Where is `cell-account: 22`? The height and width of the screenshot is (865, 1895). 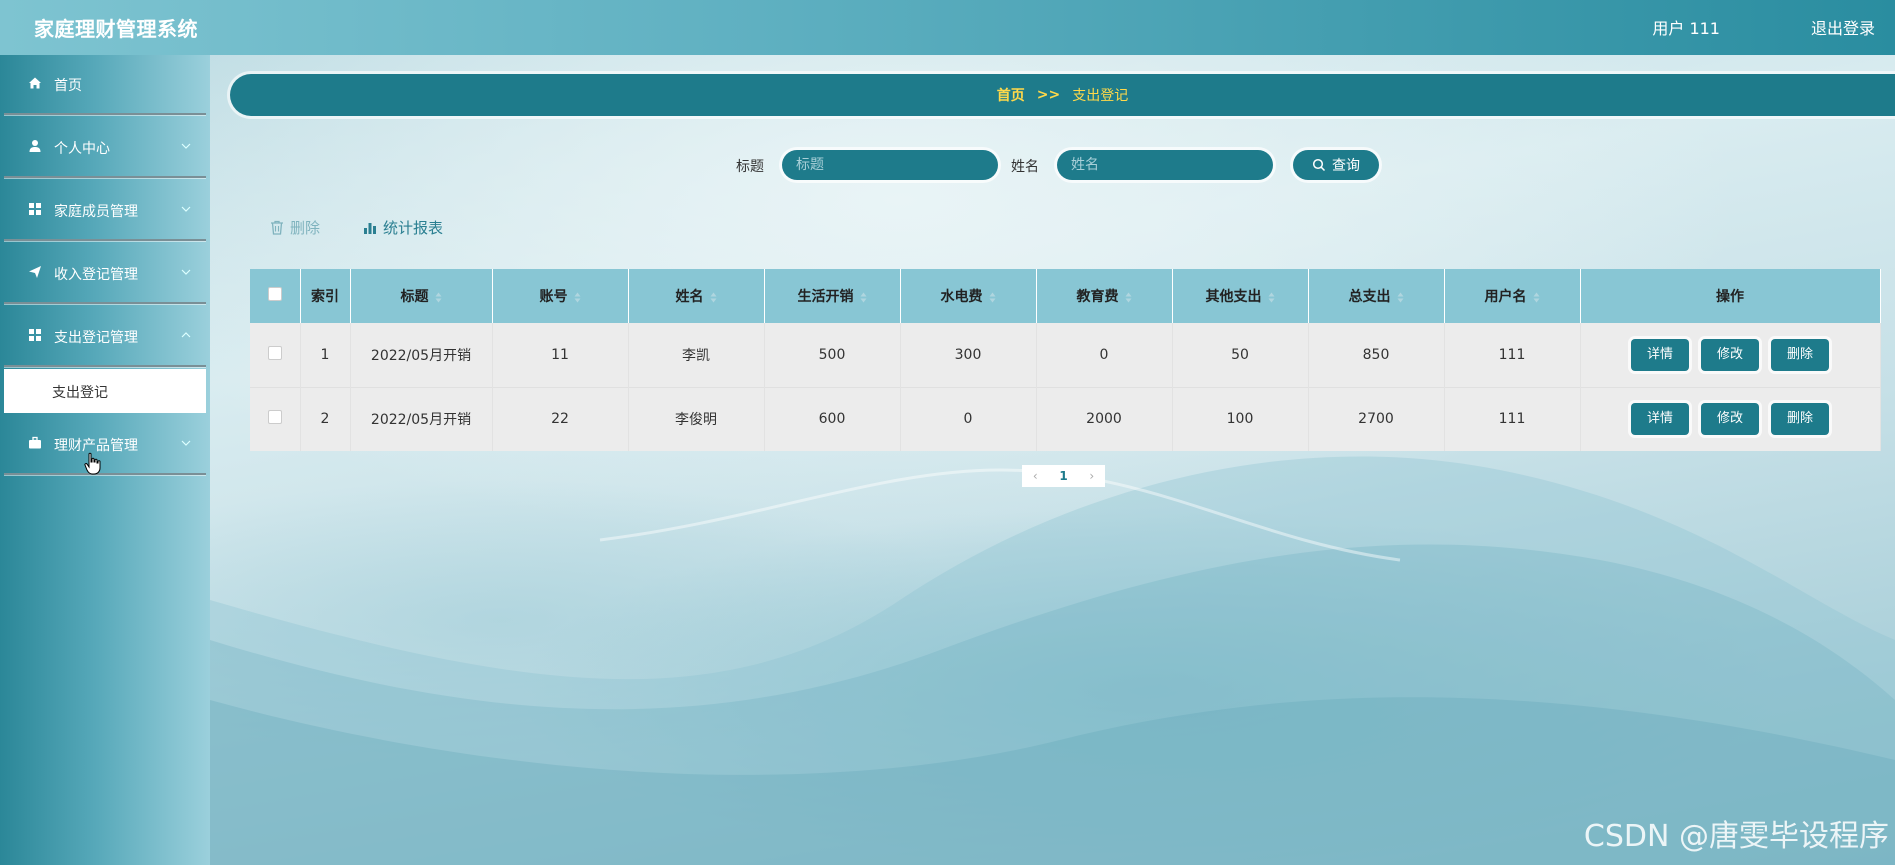 cell-account: 22 is located at coordinates (560, 419).